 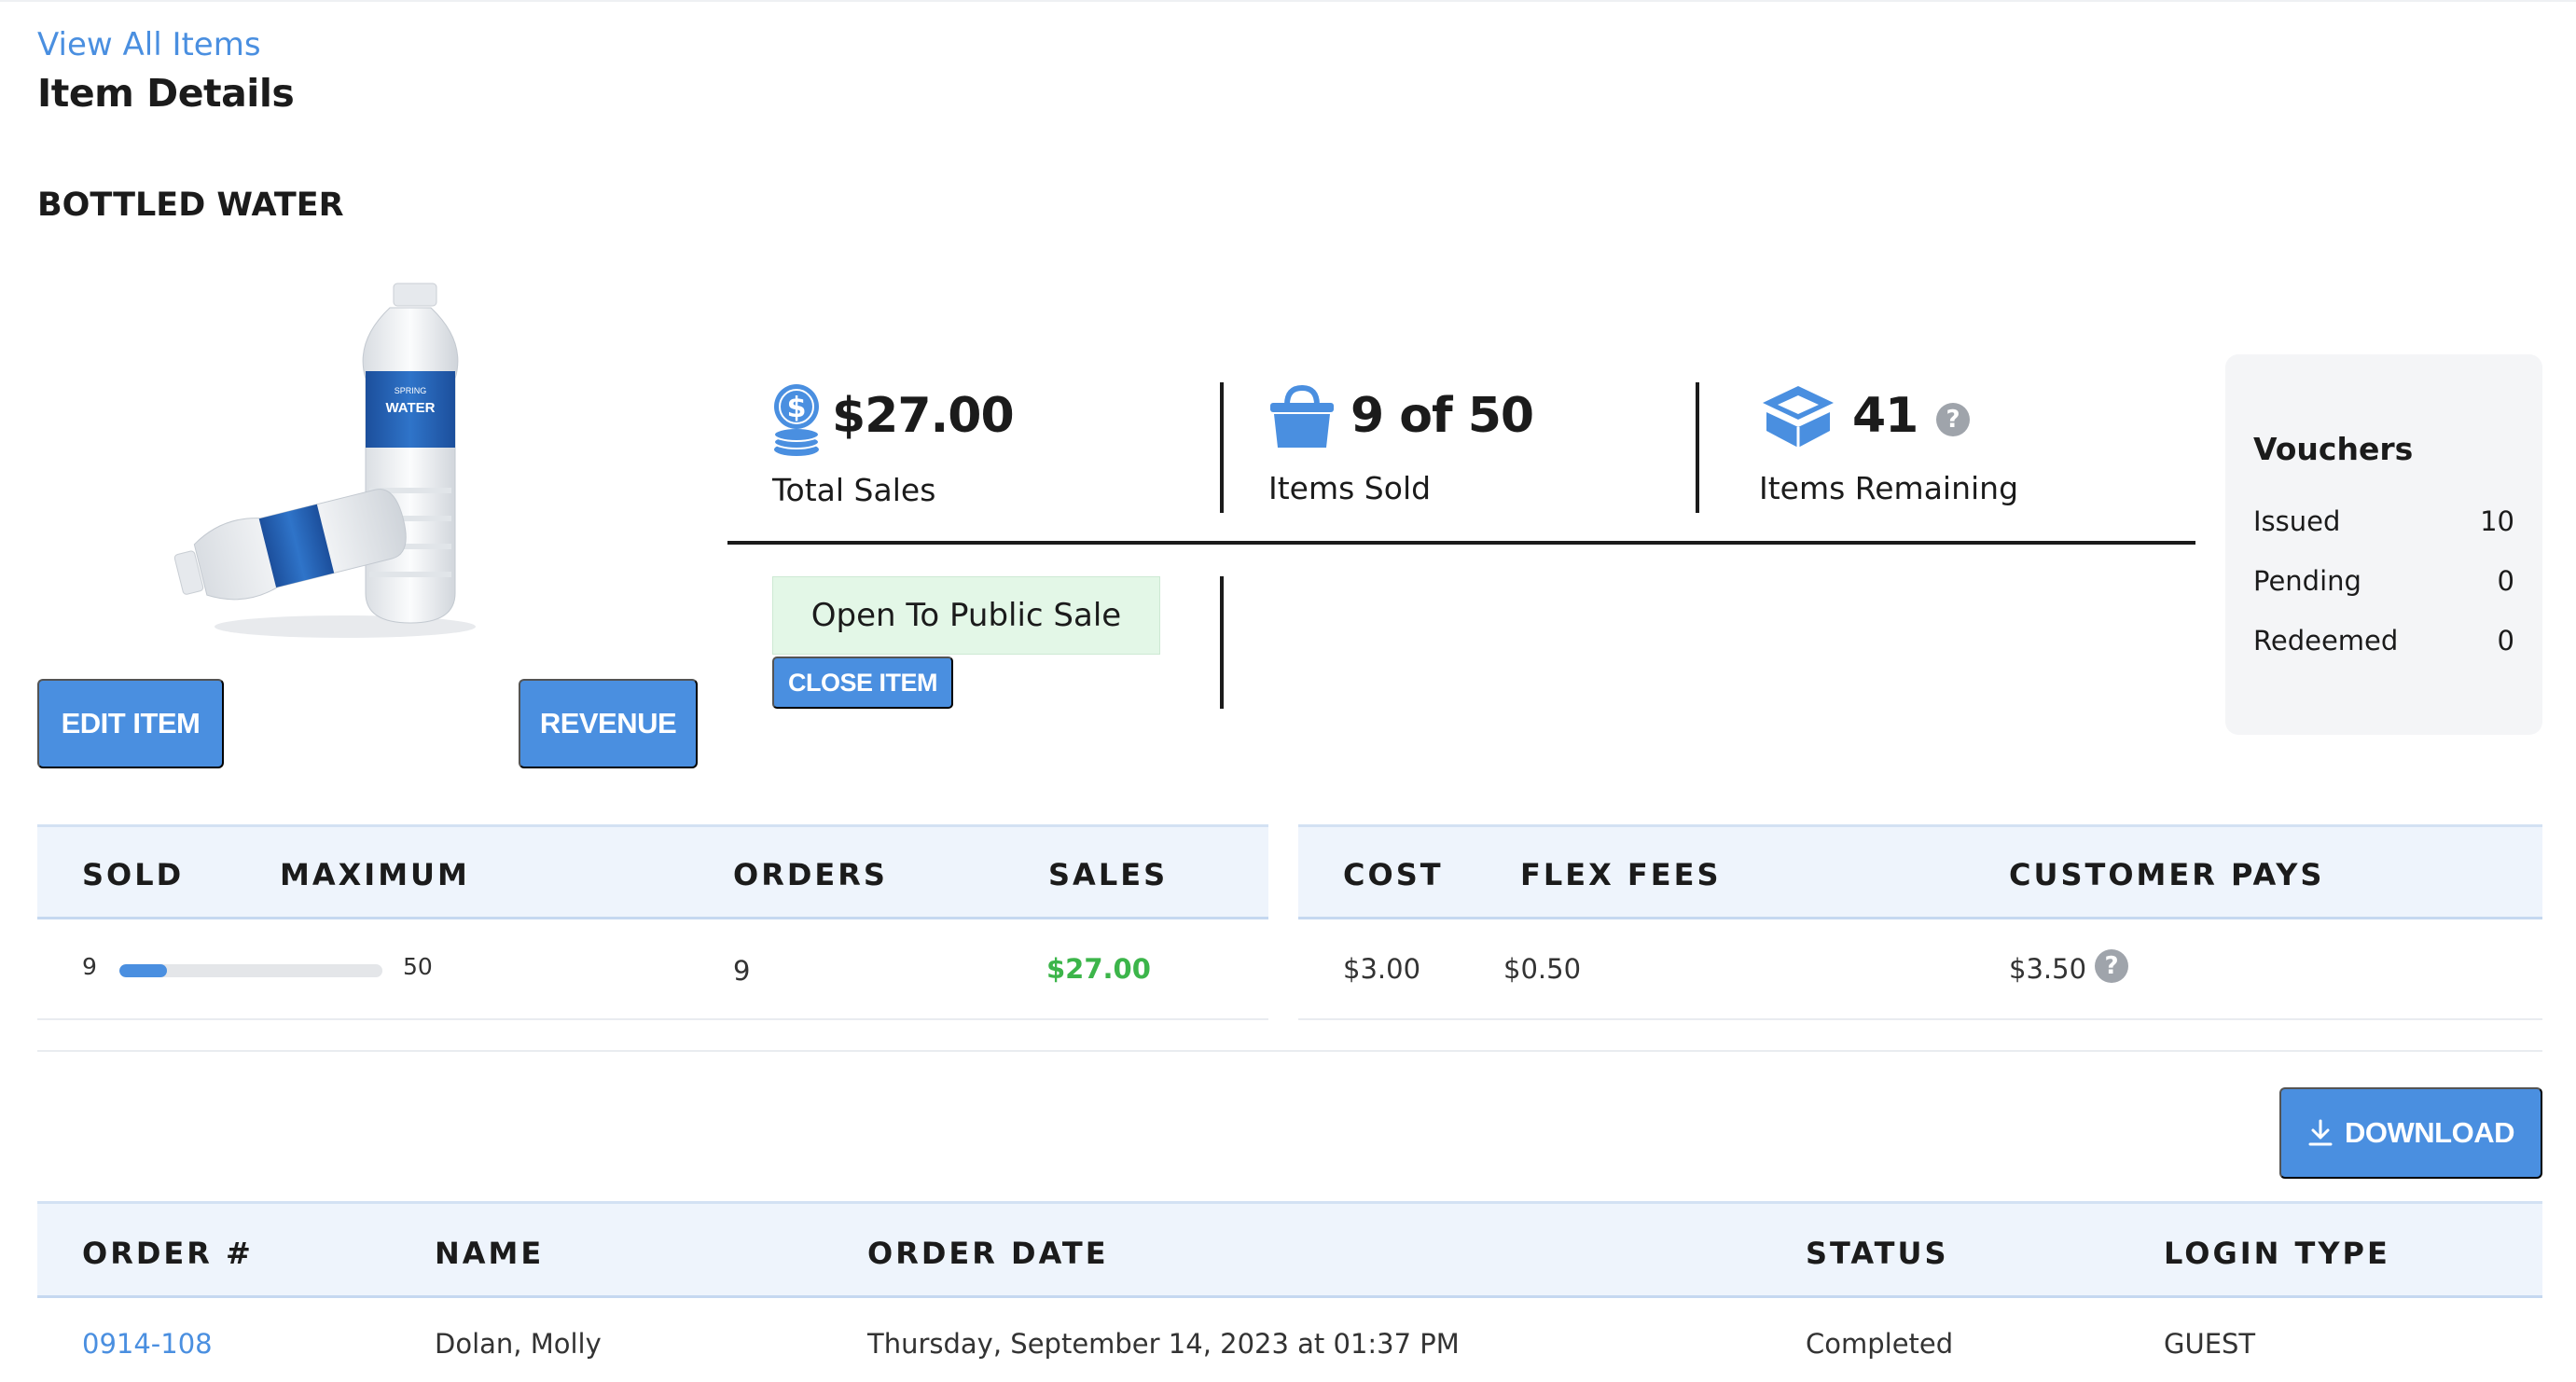 I want to click on status-divider, so click(x=1222, y=642).